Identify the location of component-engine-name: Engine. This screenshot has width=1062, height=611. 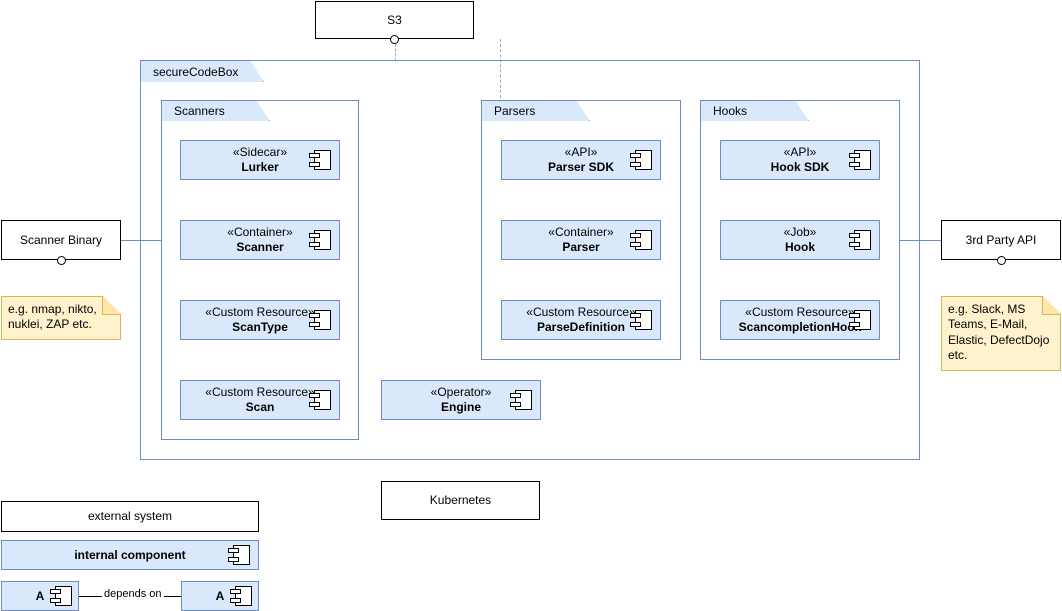
(460, 407).